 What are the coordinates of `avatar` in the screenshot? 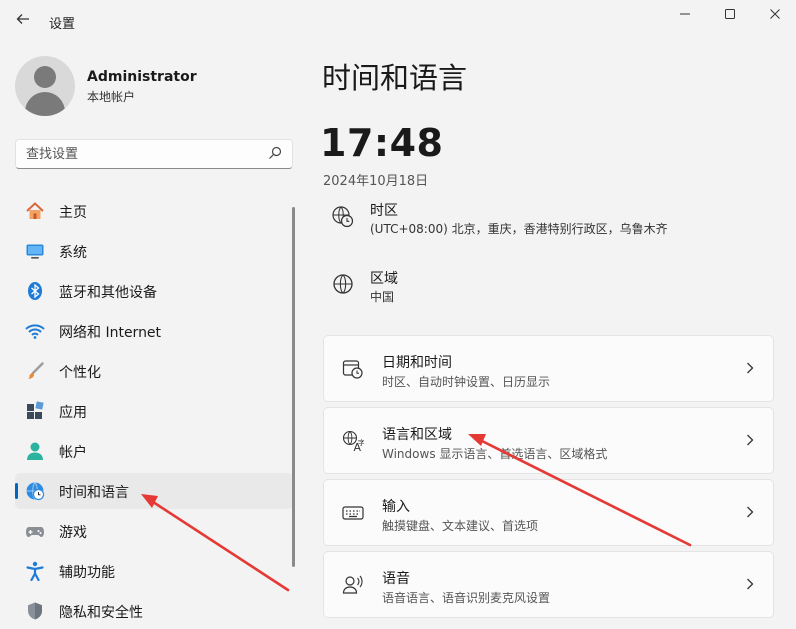 It's located at (45, 86).